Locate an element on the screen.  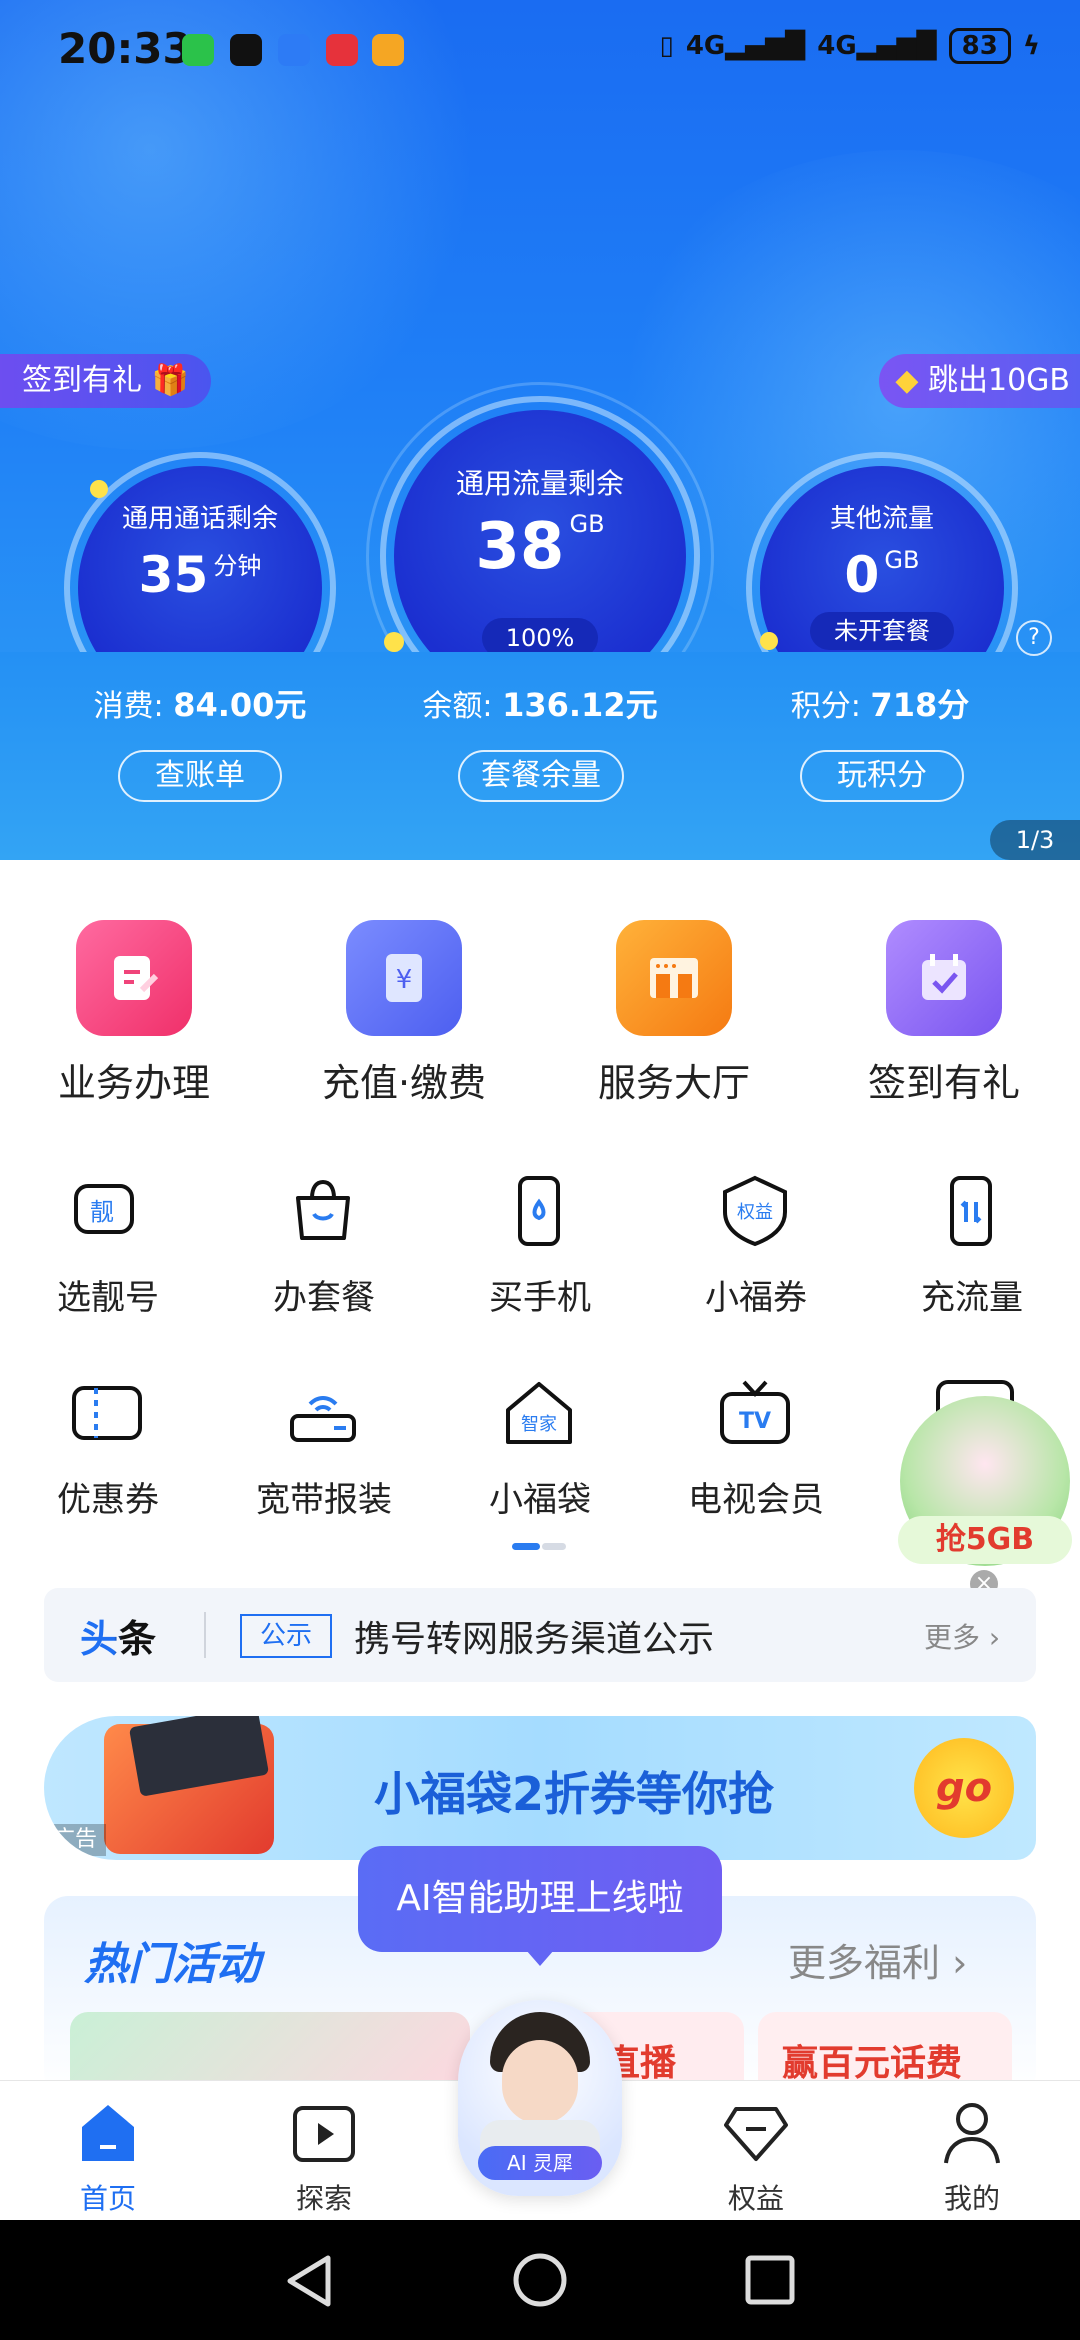
data-recharge-icon is located at coordinates (971, 1211).